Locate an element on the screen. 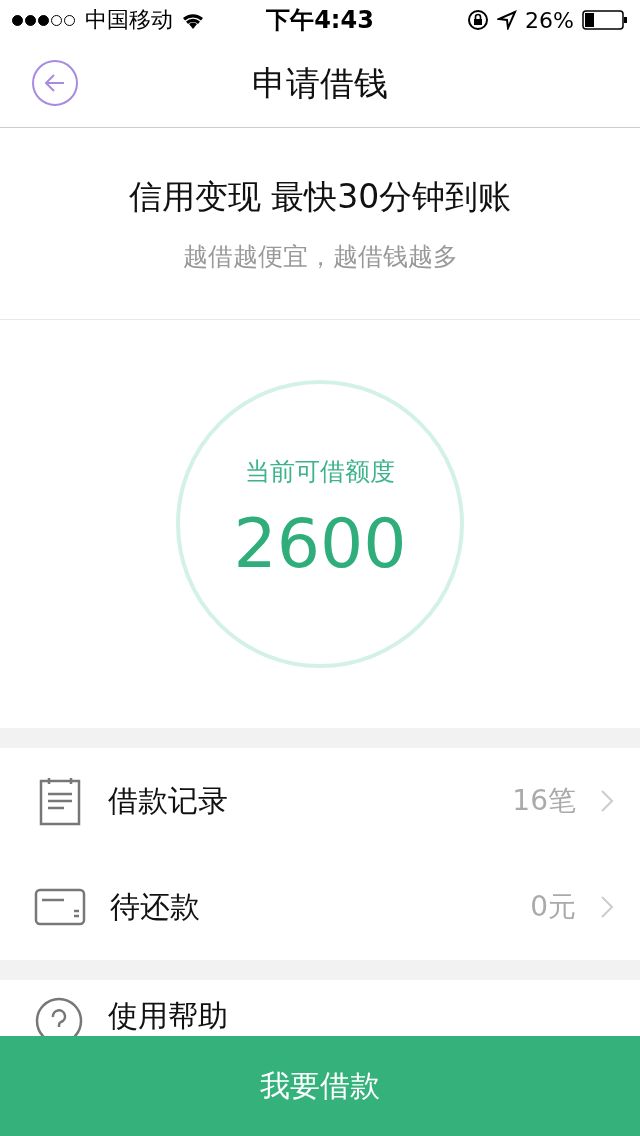 This screenshot has width=640, height=1136. card-icon is located at coordinates (60, 907).